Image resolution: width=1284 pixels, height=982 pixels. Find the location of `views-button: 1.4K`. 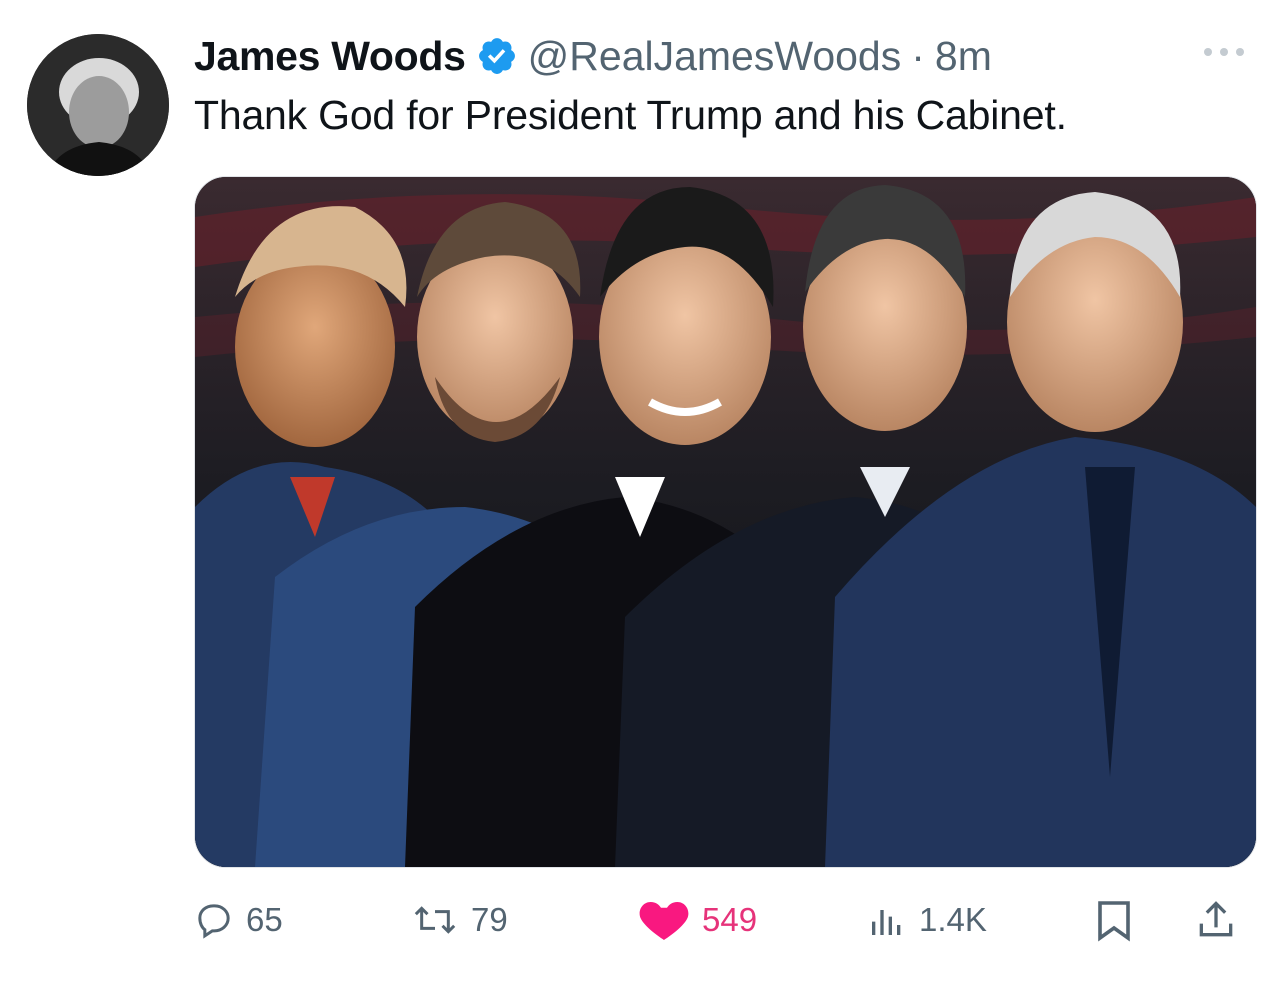

views-button: 1.4K is located at coordinates (927, 920).